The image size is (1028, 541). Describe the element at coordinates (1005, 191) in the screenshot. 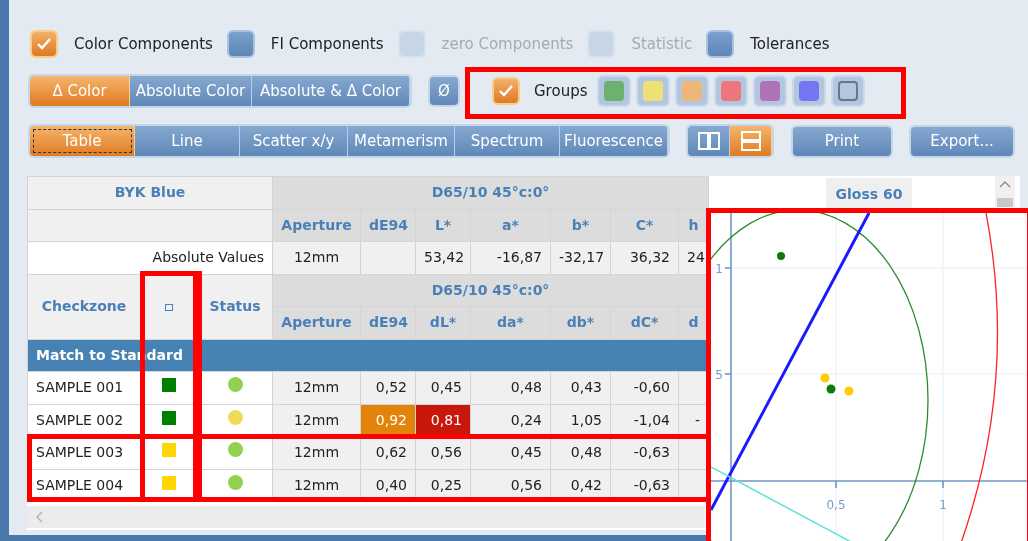

I see `vertical-scrollbar` at that location.